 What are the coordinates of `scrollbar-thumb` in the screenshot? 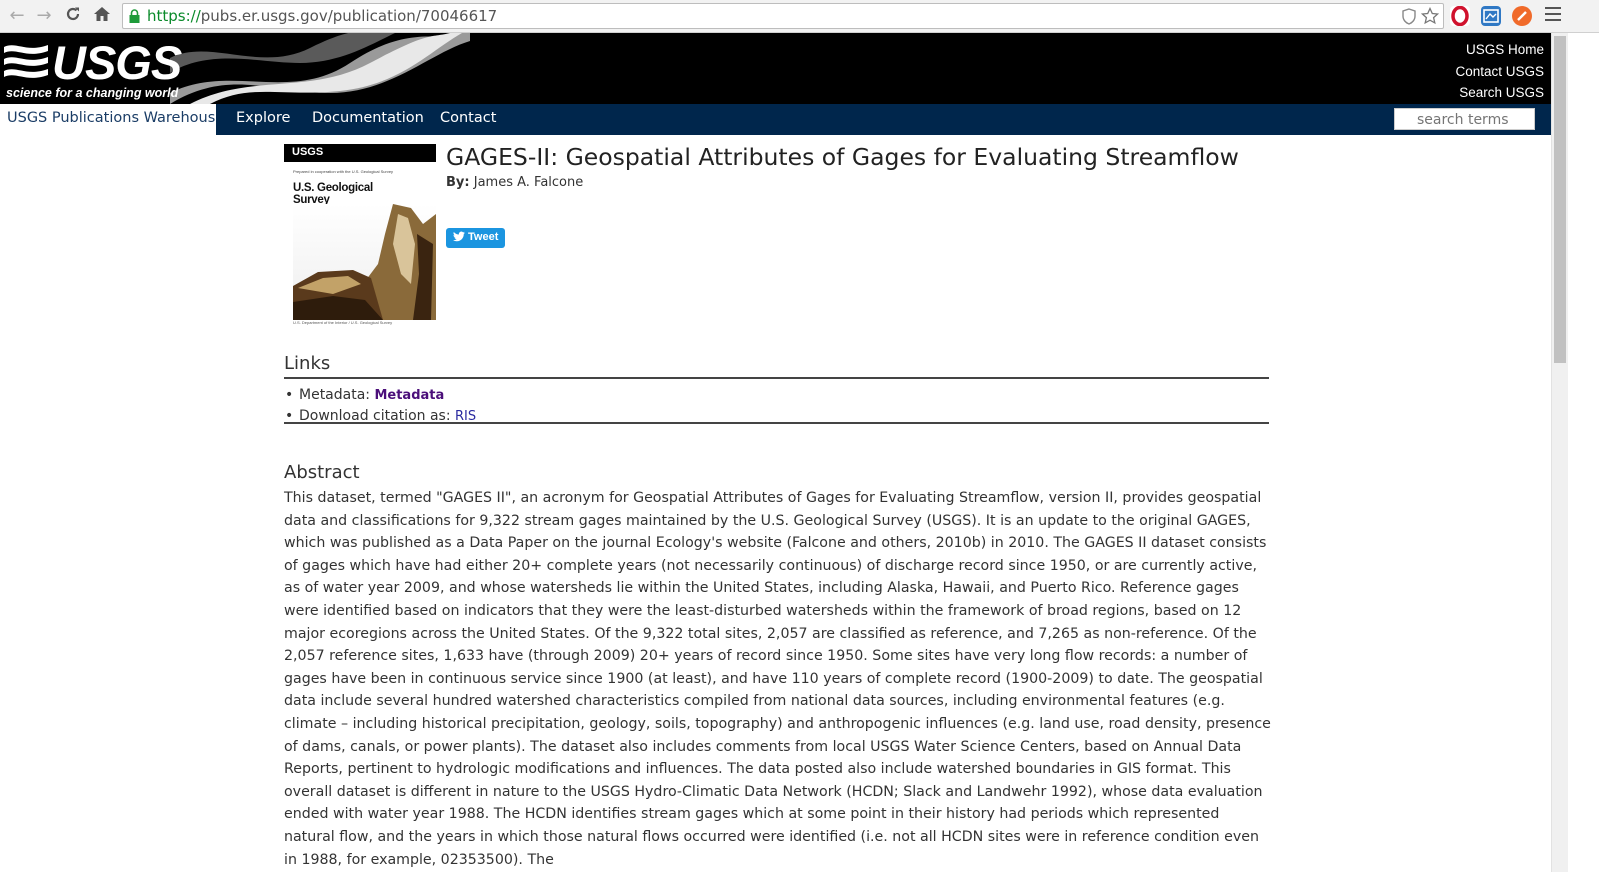 It's located at (1560, 199).